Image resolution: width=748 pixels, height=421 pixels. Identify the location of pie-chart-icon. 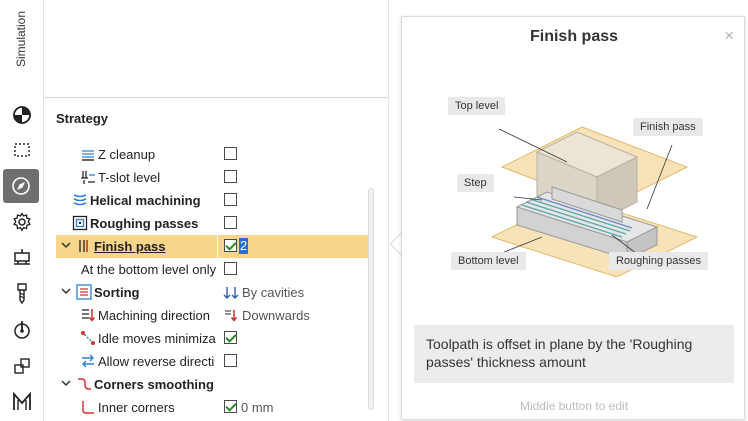
(22, 115).